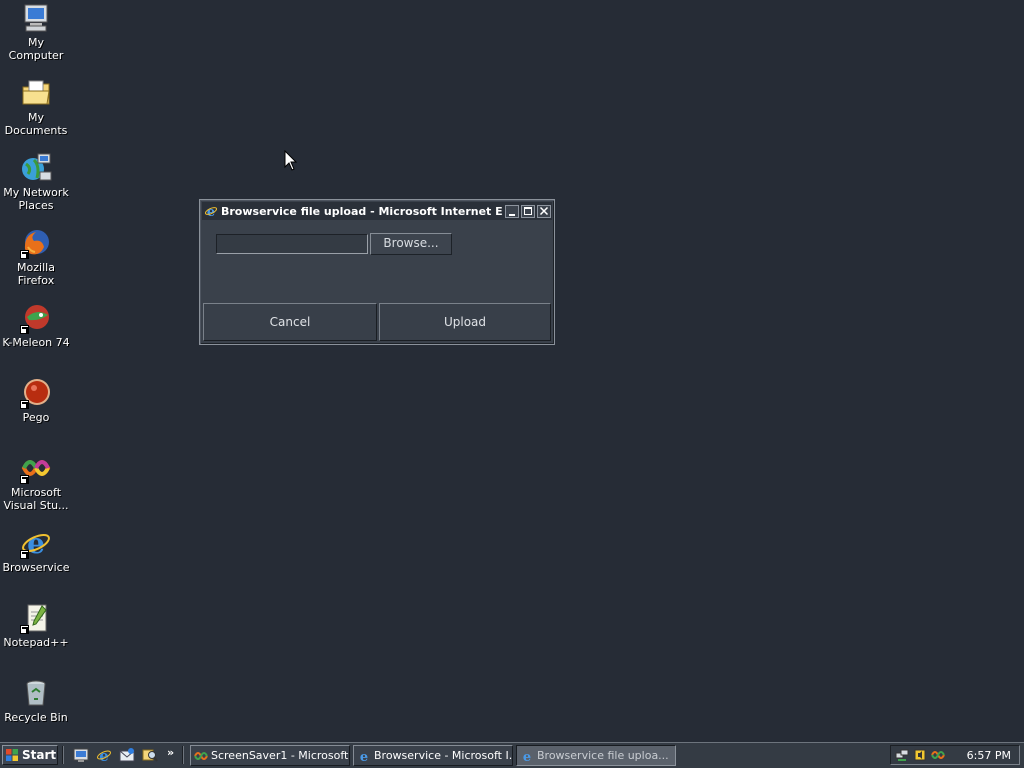 This screenshot has width=1024, height=768. What do you see at coordinates (36, 393) in the screenshot?
I see `pego-icon` at bounding box center [36, 393].